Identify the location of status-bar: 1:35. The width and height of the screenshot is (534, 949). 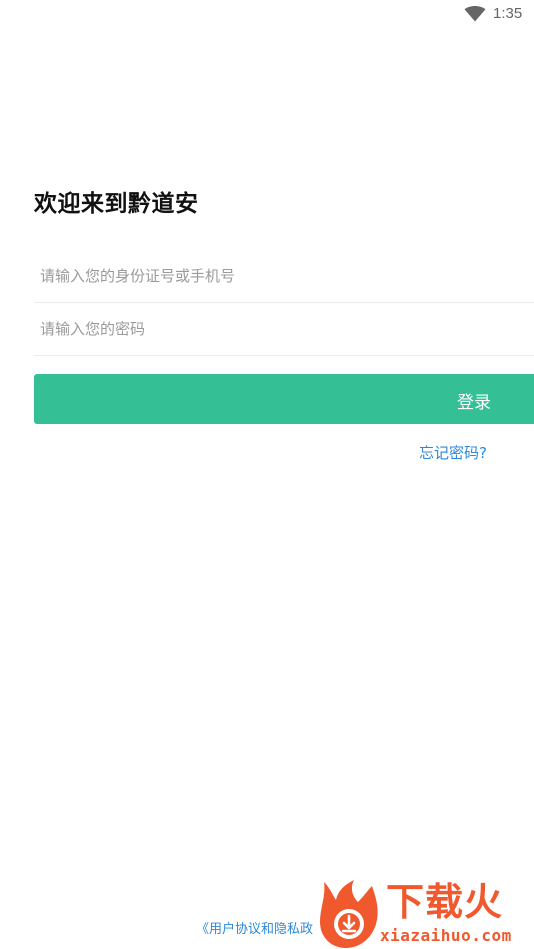
(267, 15).